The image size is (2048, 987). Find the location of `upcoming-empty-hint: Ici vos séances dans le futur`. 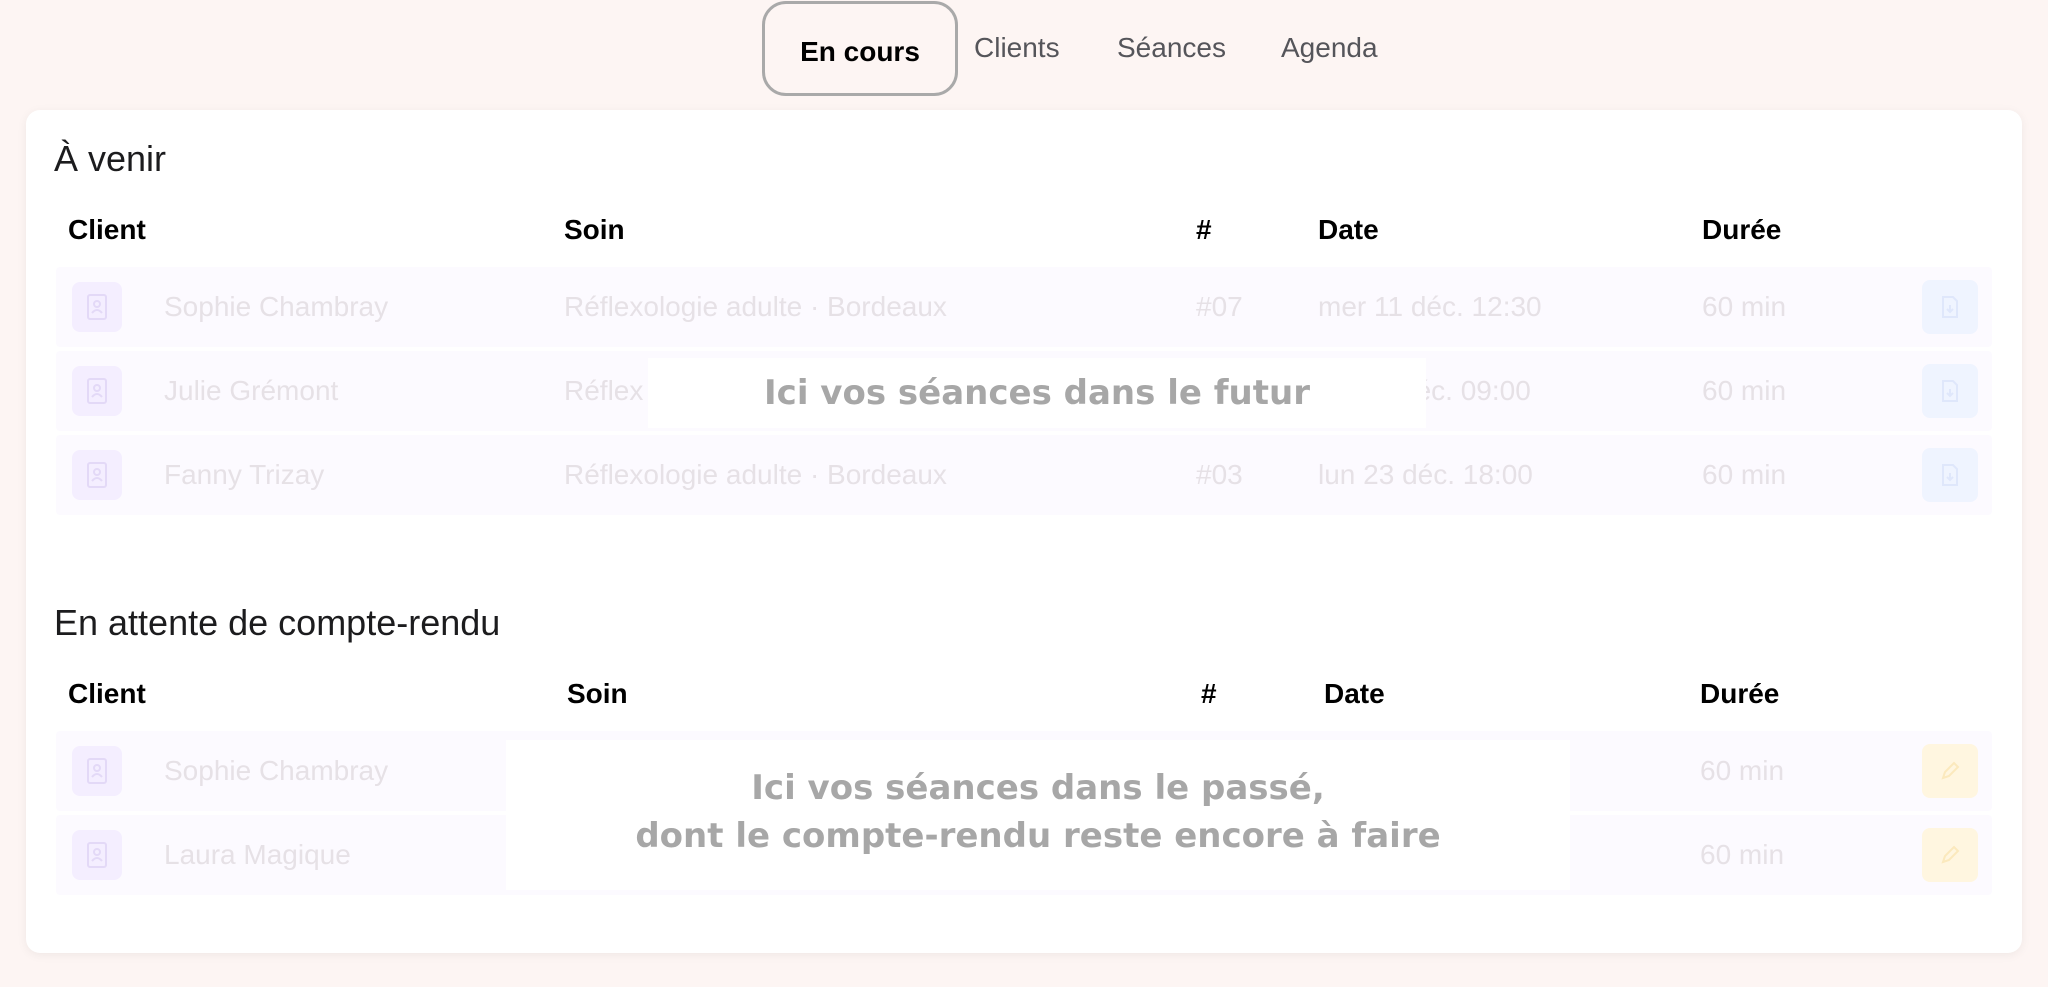

upcoming-empty-hint: Ici vos séances dans le futur is located at coordinates (1037, 393).